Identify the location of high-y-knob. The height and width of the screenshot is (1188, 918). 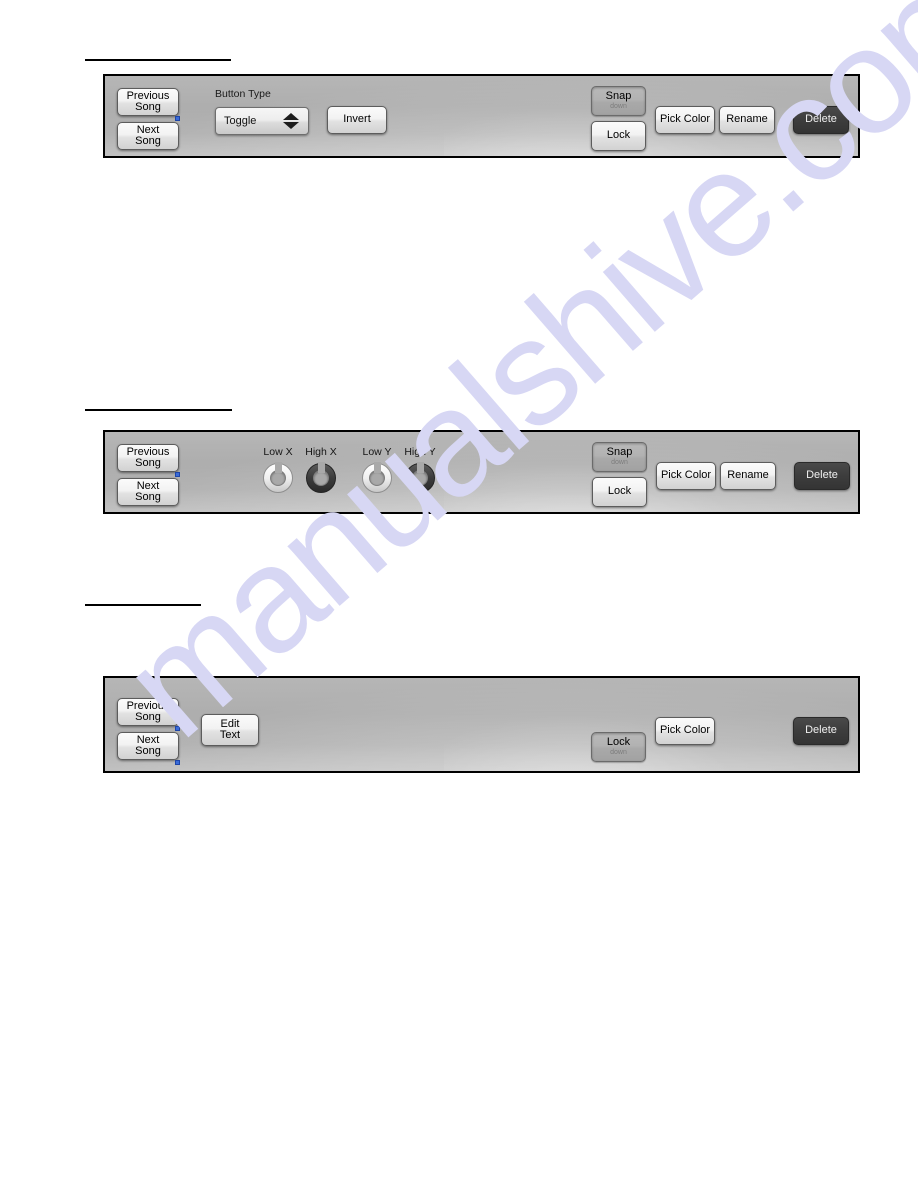
(420, 477).